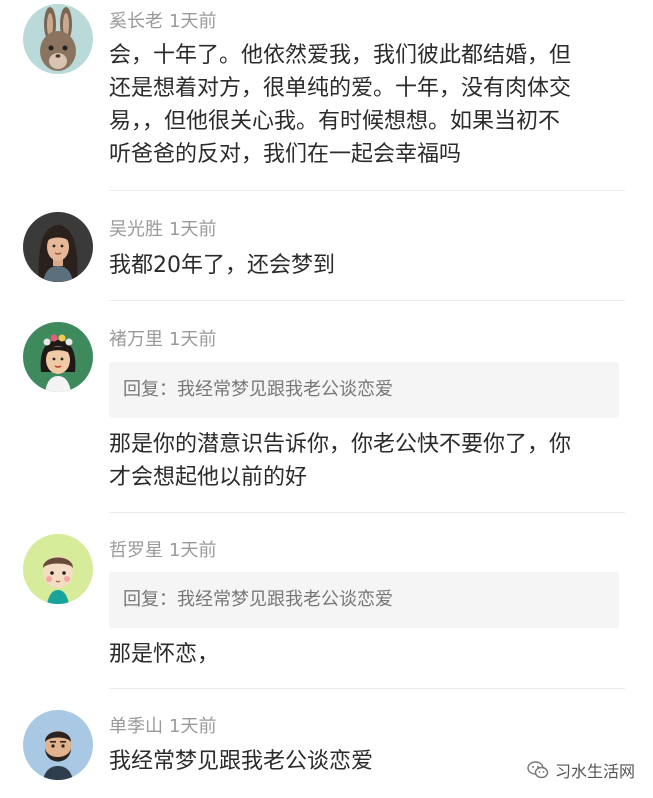 The height and width of the screenshot is (798, 653). What do you see at coordinates (340, 461) in the screenshot?
I see `comment-text: 那是你的潜意识告诉你，你老公快不要你了，你 才会想起他以前的好` at bounding box center [340, 461].